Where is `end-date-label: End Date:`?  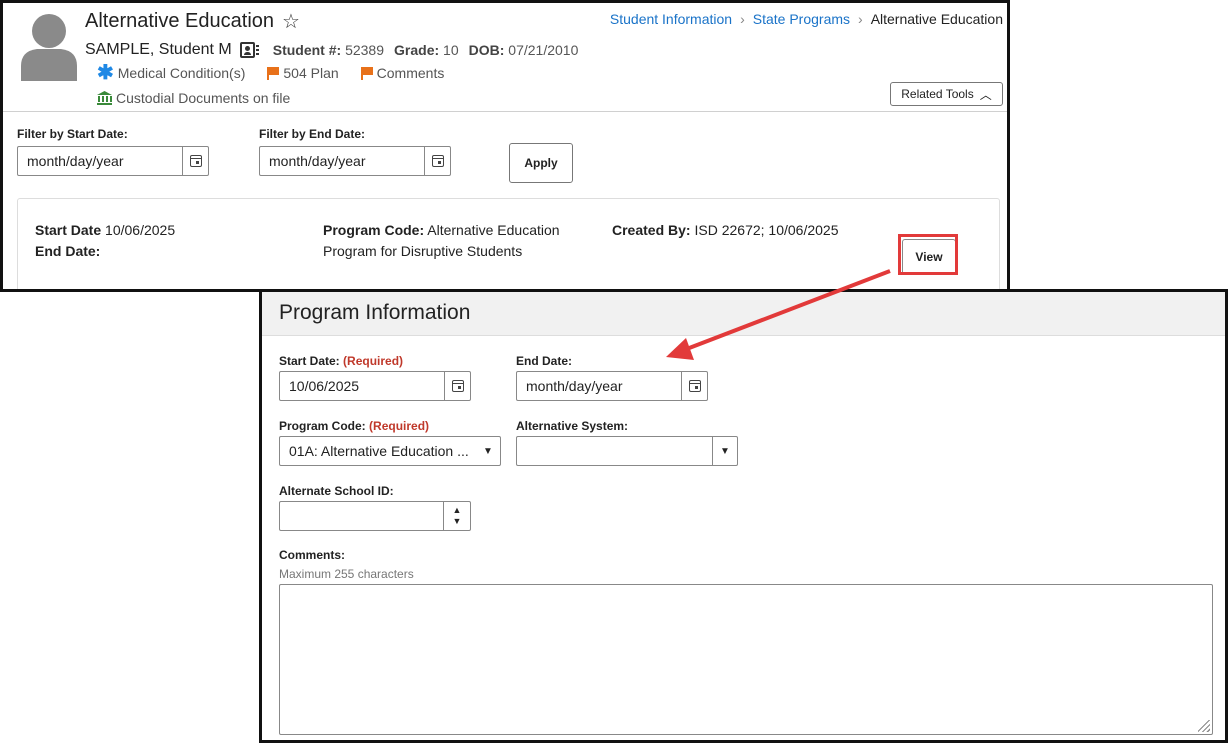 end-date-label: End Date: is located at coordinates (544, 361).